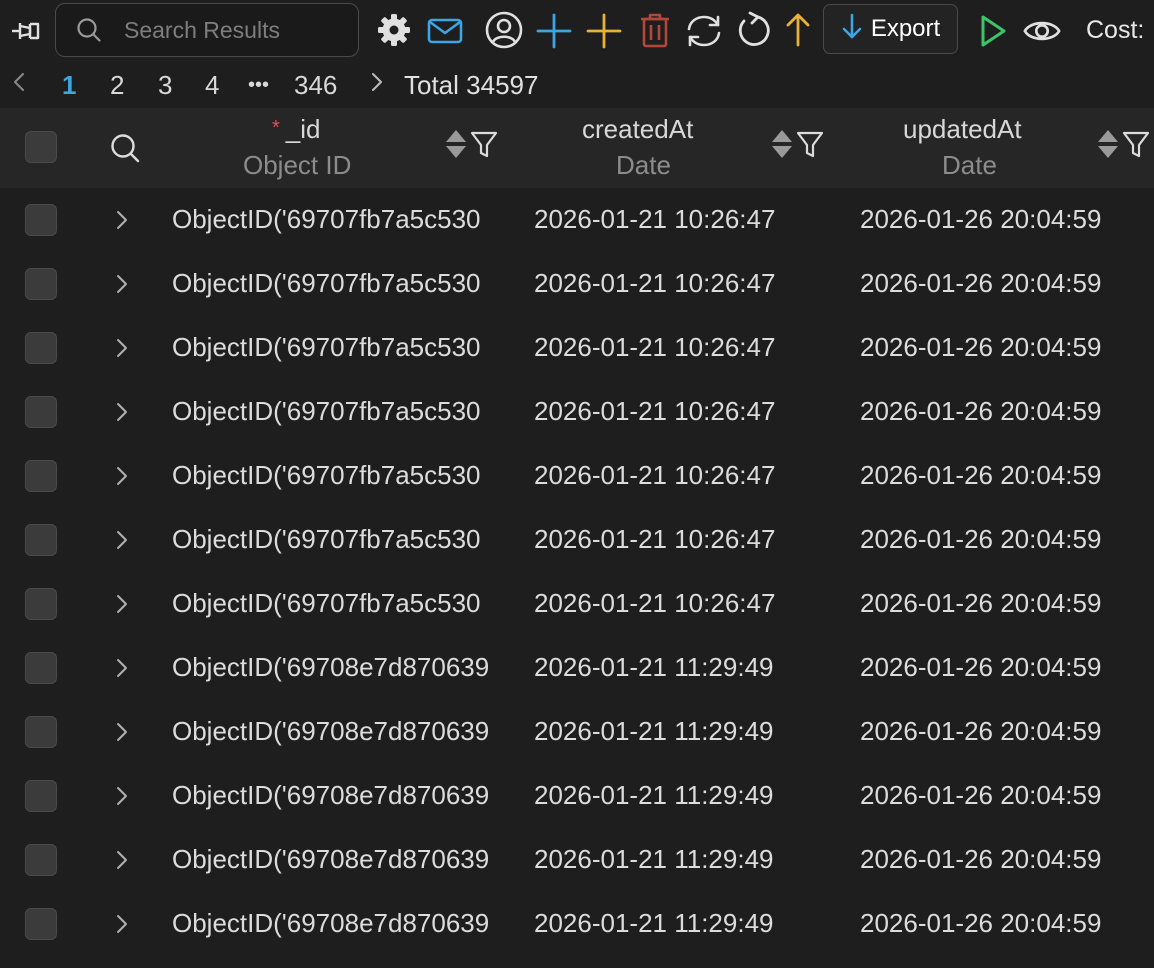 This screenshot has height=968, width=1154. I want to click on user-circle-icon, so click(504, 30).